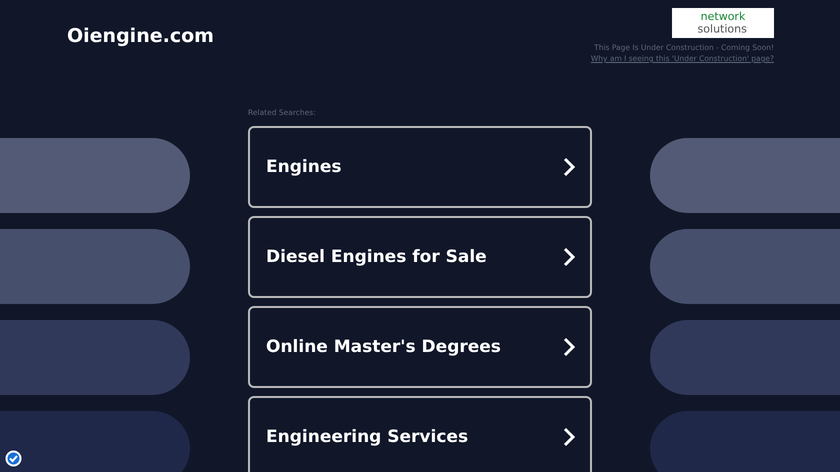 Image resolution: width=840 pixels, height=472 pixels. Describe the element at coordinates (420, 167) in the screenshot. I see `search-link: Engines` at that location.